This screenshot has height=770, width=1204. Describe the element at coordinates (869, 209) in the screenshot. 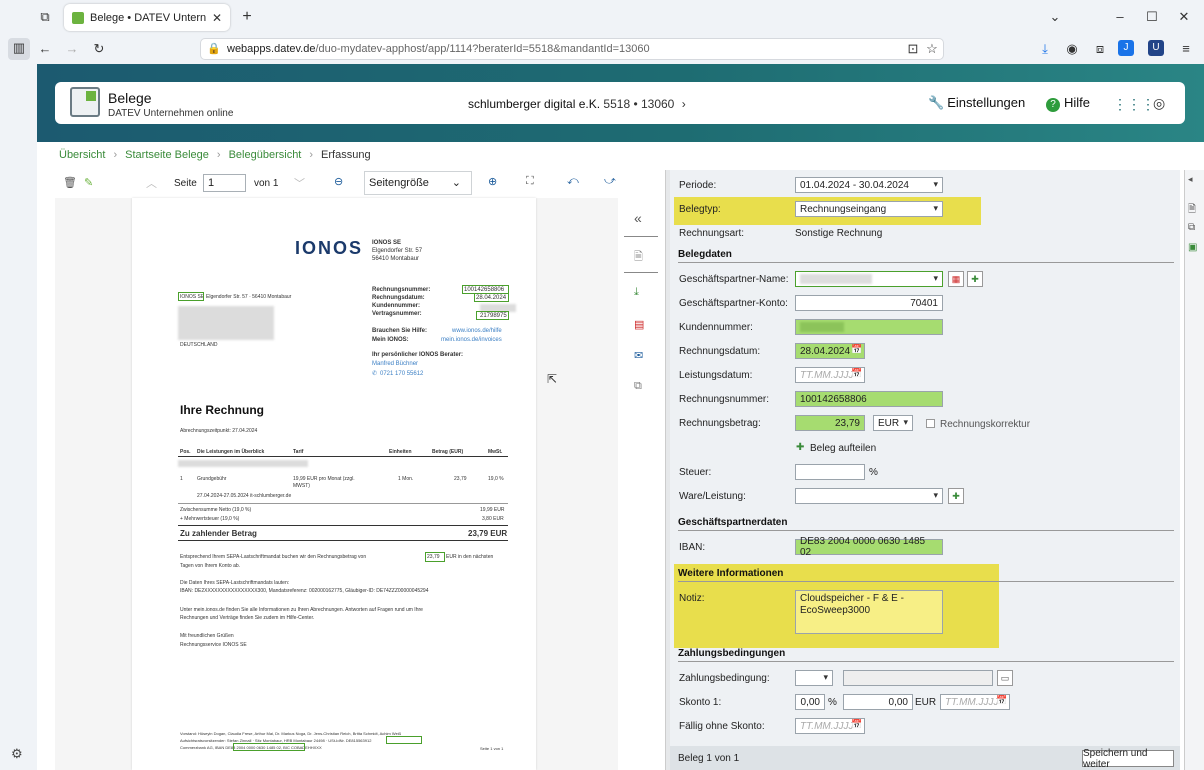

I see `belegtyp-select: Rechnungseingang` at that location.